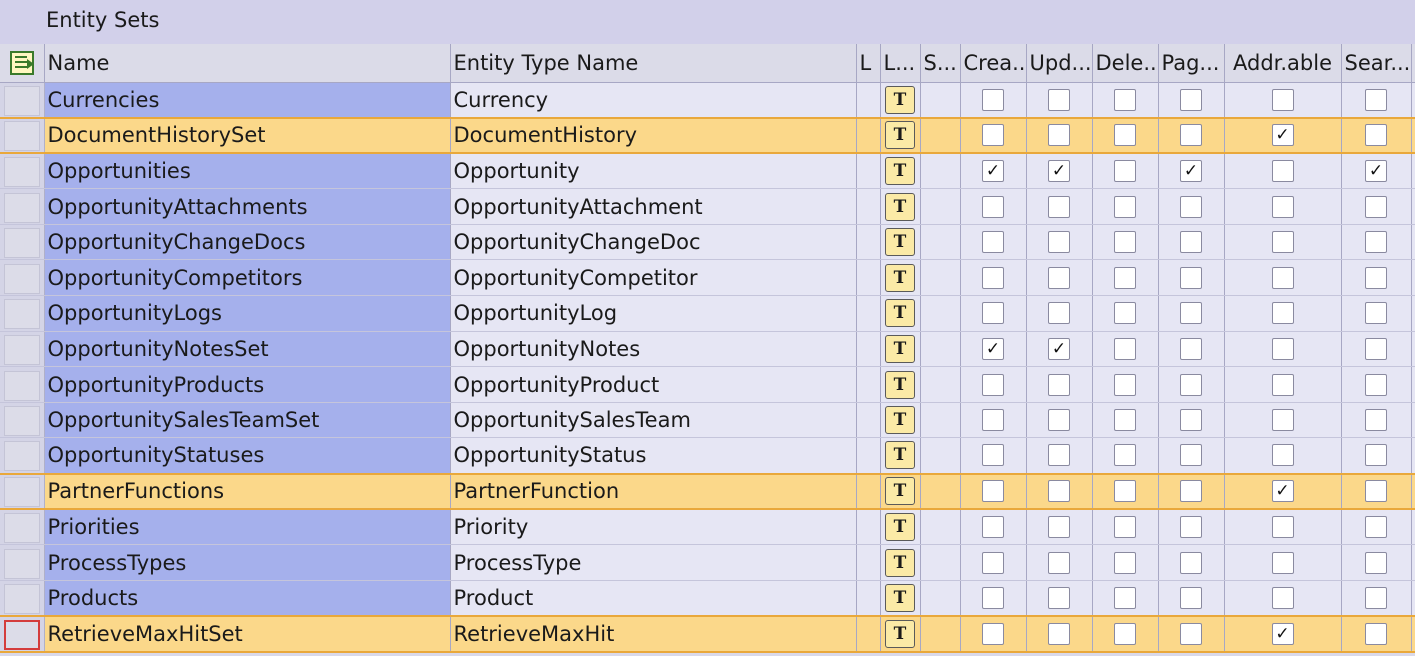 The height and width of the screenshot is (656, 1415). What do you see at coordinates (247, 598) in the screenshot?
I see `entity-set-name-cell: Products` at bounding box center [247, 598].